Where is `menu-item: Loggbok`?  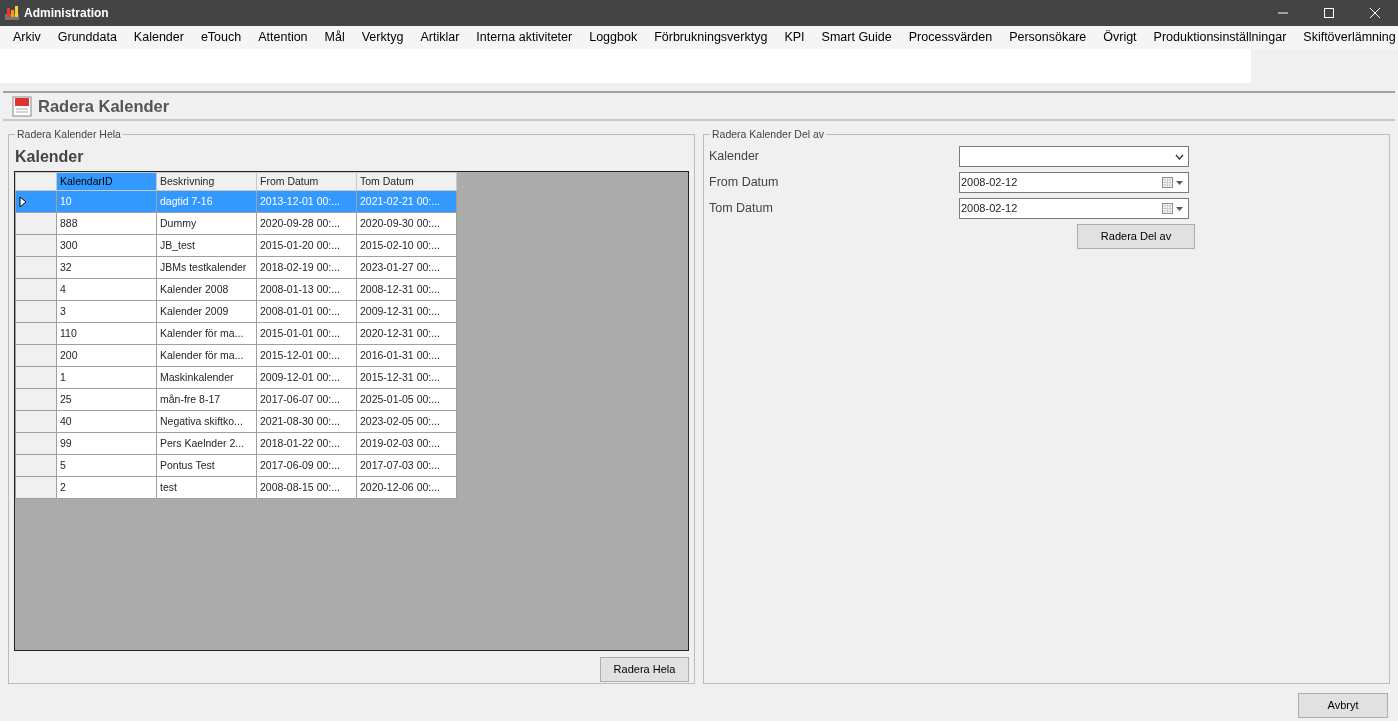
menu-item: Loggbok is located at coordinates (613, 37).